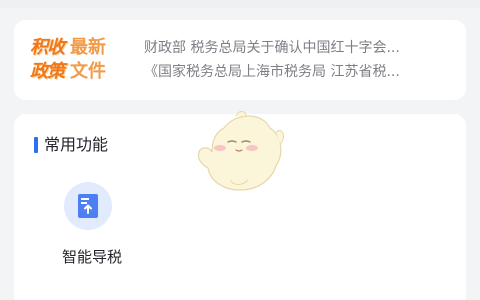  I want to click on brand-strong-line1: 积收, so click(47, 47).